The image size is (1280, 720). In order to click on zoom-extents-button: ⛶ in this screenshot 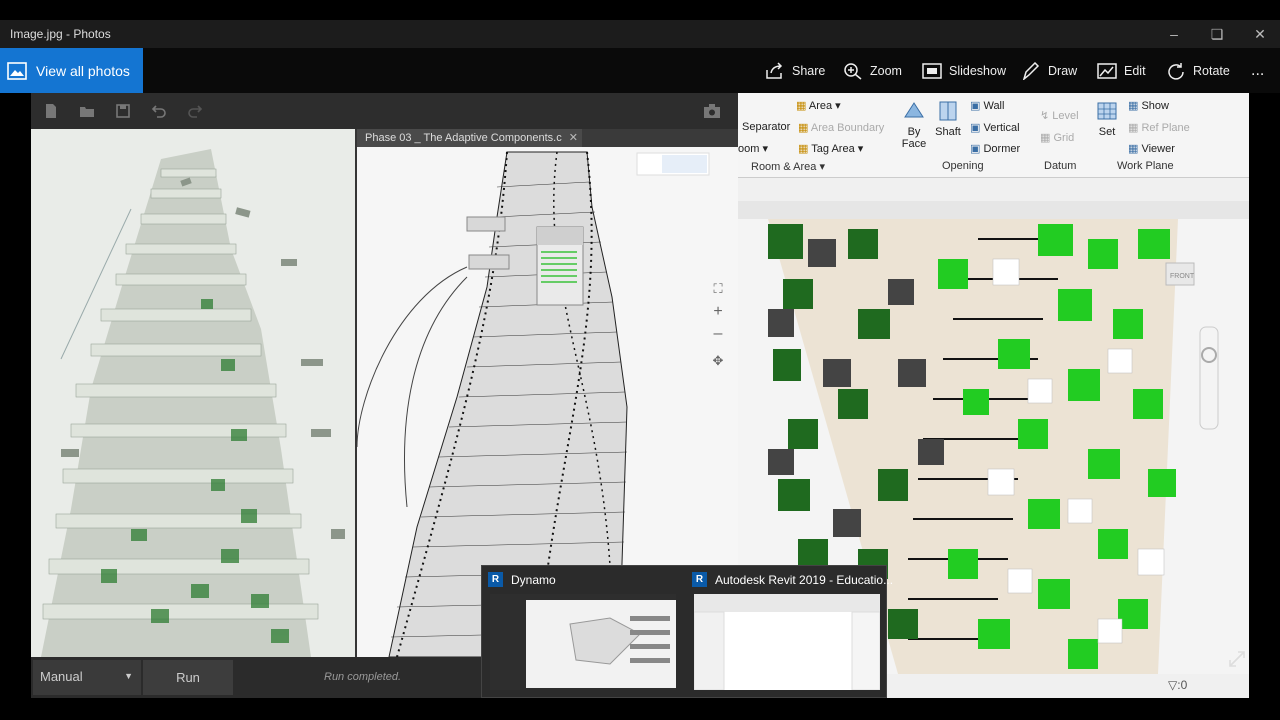, I will do `click(718, 292)`.